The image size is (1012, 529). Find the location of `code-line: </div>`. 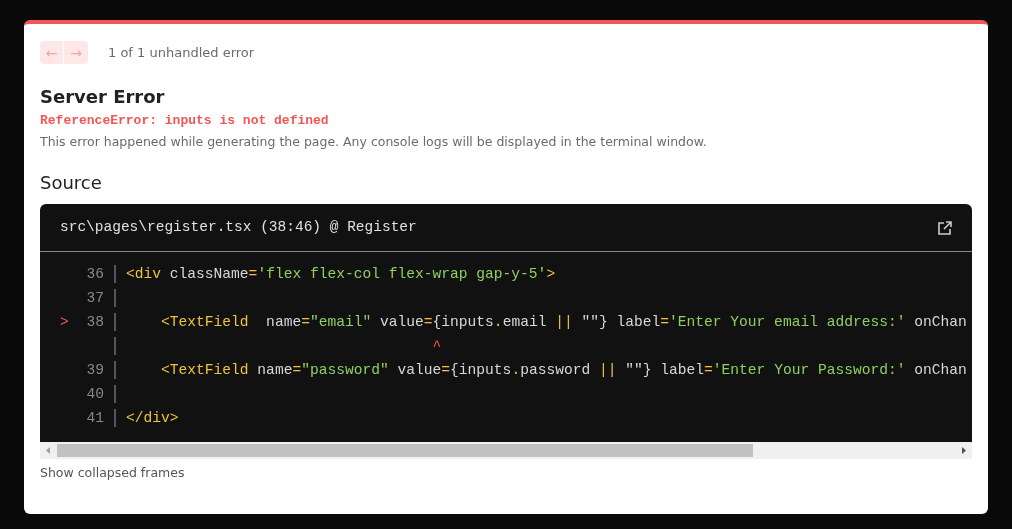

code-line: </div> is located at coordinates (152, 418).